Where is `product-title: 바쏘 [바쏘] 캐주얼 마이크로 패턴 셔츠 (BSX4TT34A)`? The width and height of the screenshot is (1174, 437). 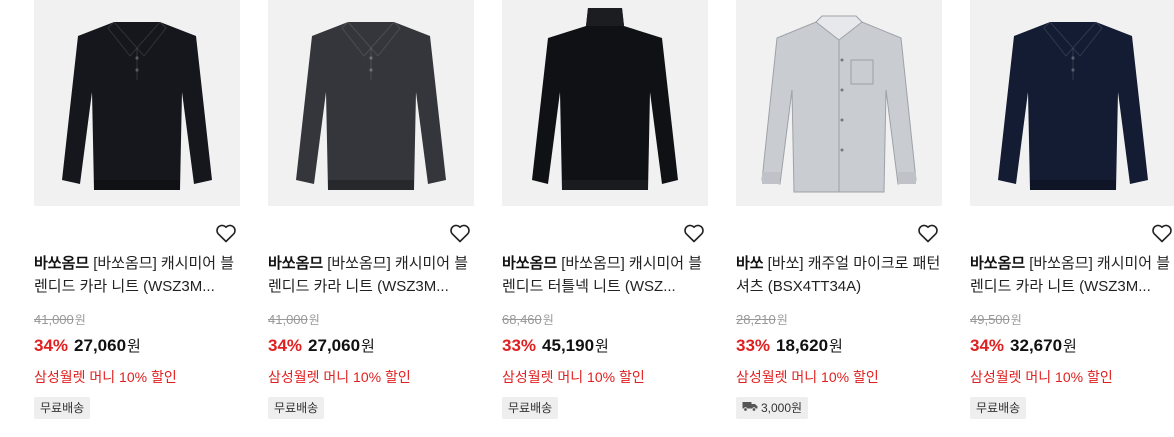
product-title: 바쏘 [바쏘] 캐주얼 마이크로 패턴 셔츠 (BSX4TT34A) is located at coordinates (839, 275).